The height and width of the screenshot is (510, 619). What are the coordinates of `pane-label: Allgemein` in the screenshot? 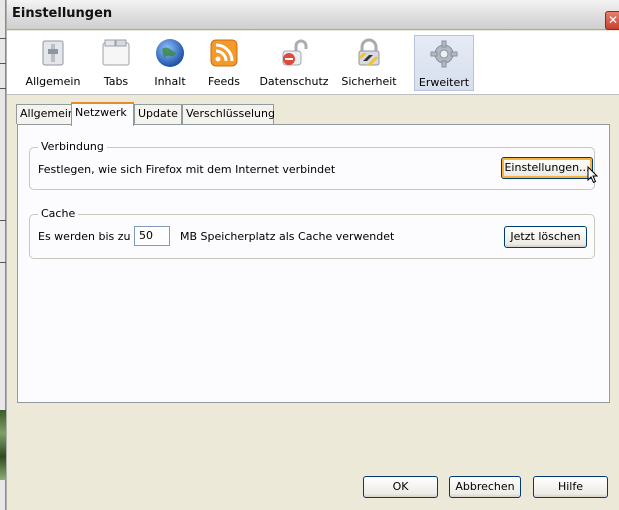 It's located at (53, 81).